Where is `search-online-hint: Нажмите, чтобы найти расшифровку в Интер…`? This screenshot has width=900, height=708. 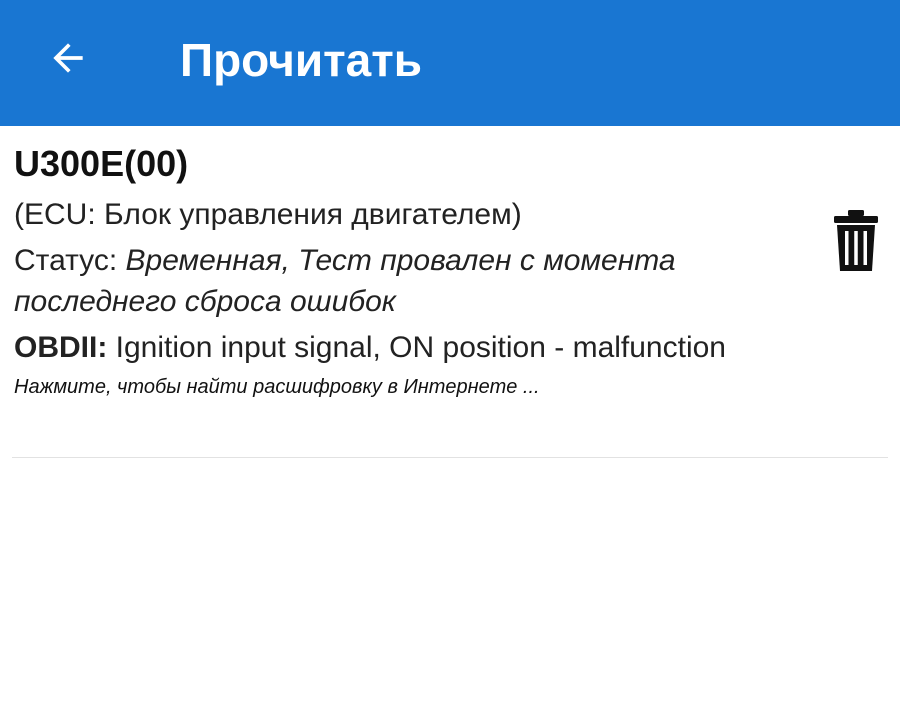
search-online-hint: Нажмите, чтобы найти расшифровку в Интер… is located at coordinates (409, 387).